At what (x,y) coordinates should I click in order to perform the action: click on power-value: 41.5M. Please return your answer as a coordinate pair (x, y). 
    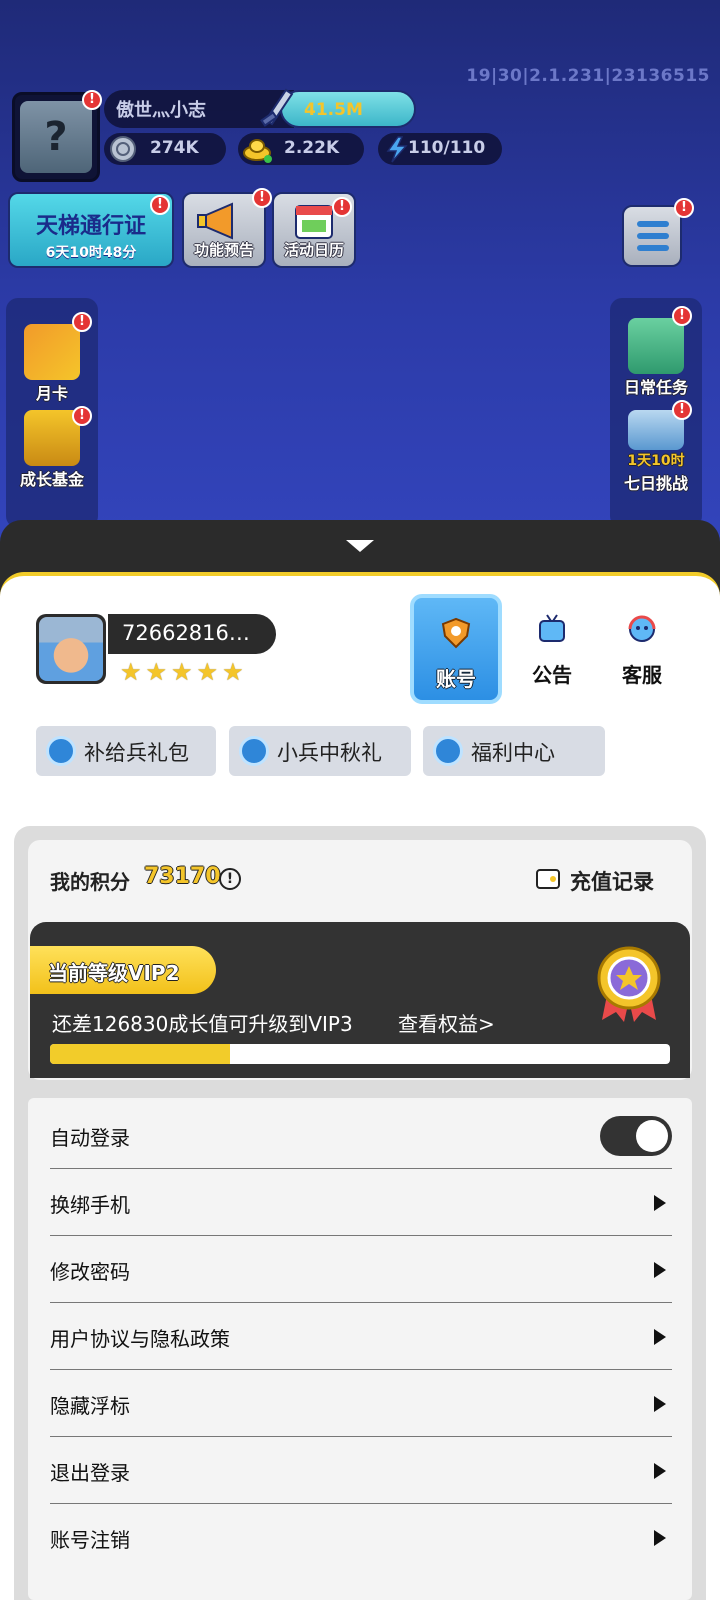
    Looking at the image, I should click on (348, 109).